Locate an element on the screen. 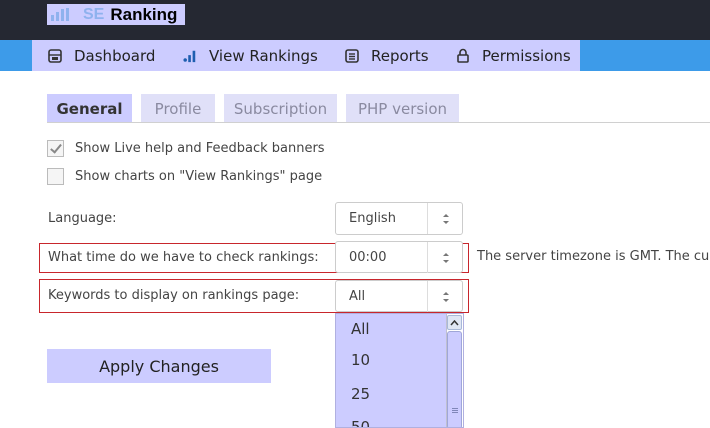 The height and width of the screenshot is (428, 710). dashboard-icon is located at coordinates (55, 55).